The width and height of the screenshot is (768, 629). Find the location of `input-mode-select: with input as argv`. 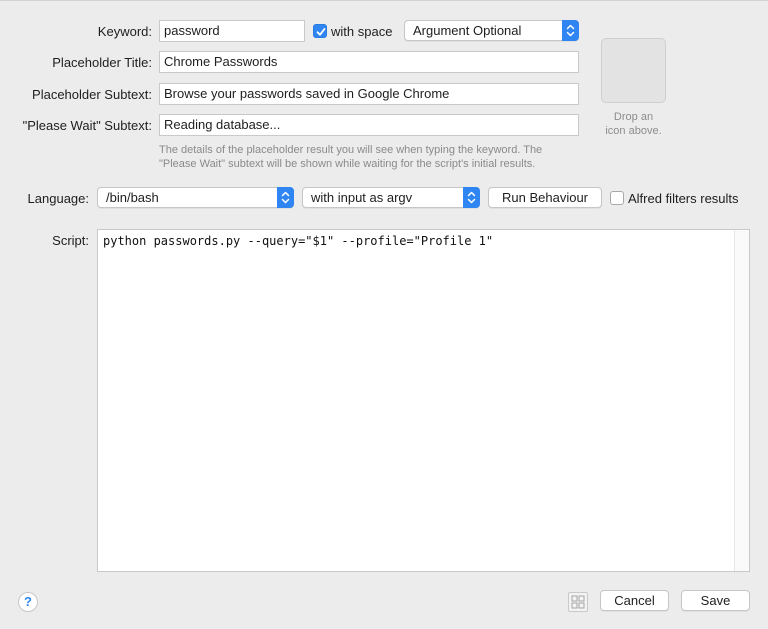

input-mode-select: with input as argv is located at coordinates (391, 197).